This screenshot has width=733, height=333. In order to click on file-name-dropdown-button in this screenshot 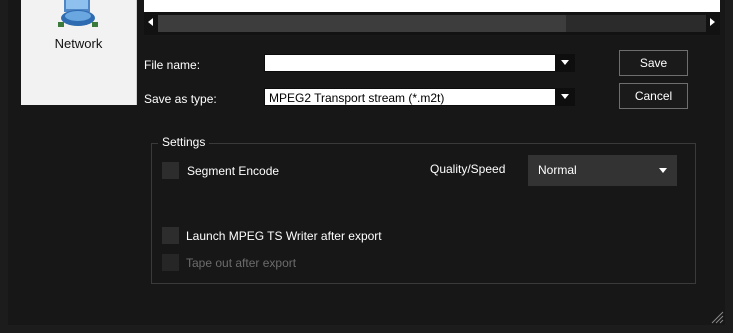, I will do `click(565, 63)`.